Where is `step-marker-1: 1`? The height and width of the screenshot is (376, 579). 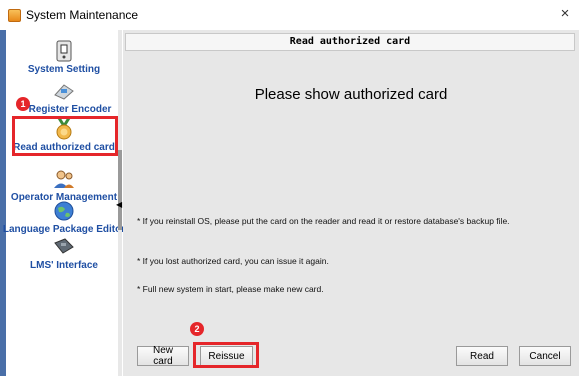 step-marker-1: 1 is located at coordinates (23, 104).